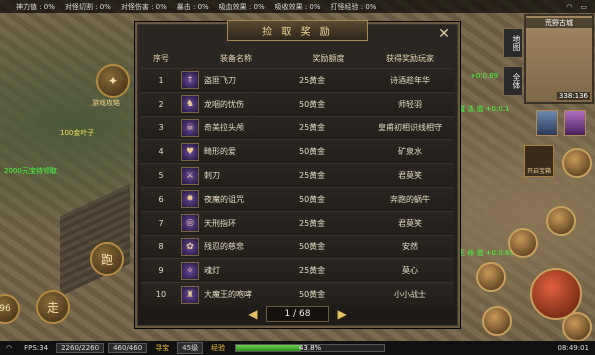  I want to click on status-item: 暴击 : 0%, so click(192, 6).